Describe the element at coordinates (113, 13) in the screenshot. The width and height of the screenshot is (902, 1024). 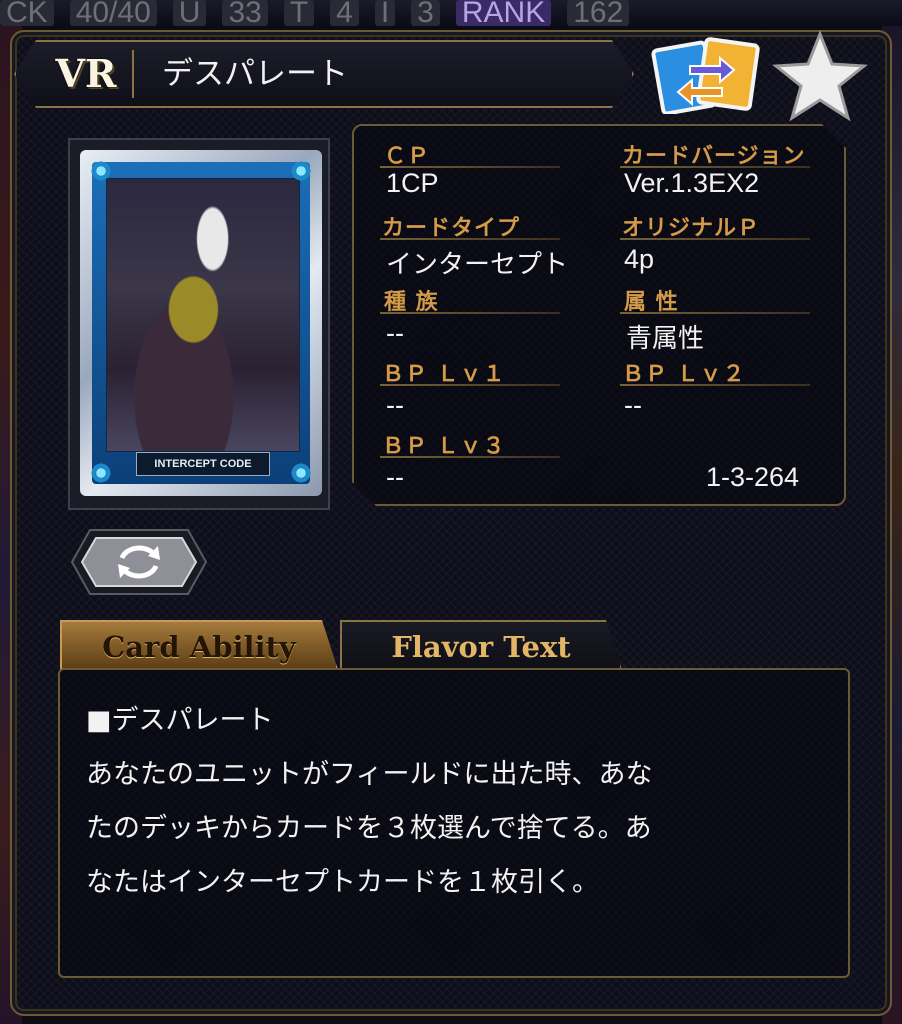
I see `bg-text: 40/40` at that location.